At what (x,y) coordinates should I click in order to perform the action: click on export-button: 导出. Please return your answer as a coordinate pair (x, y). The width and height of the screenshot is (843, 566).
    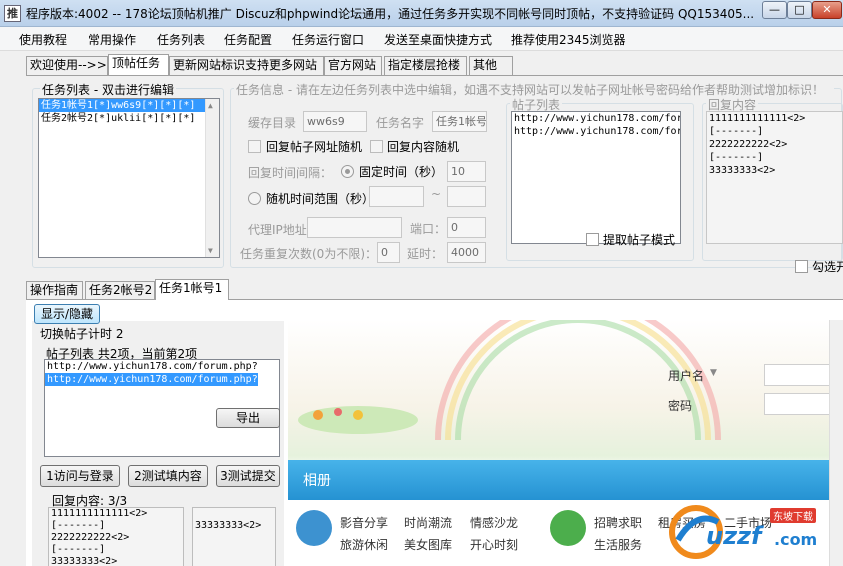
    Looking at the image, I should click on (248, 418).